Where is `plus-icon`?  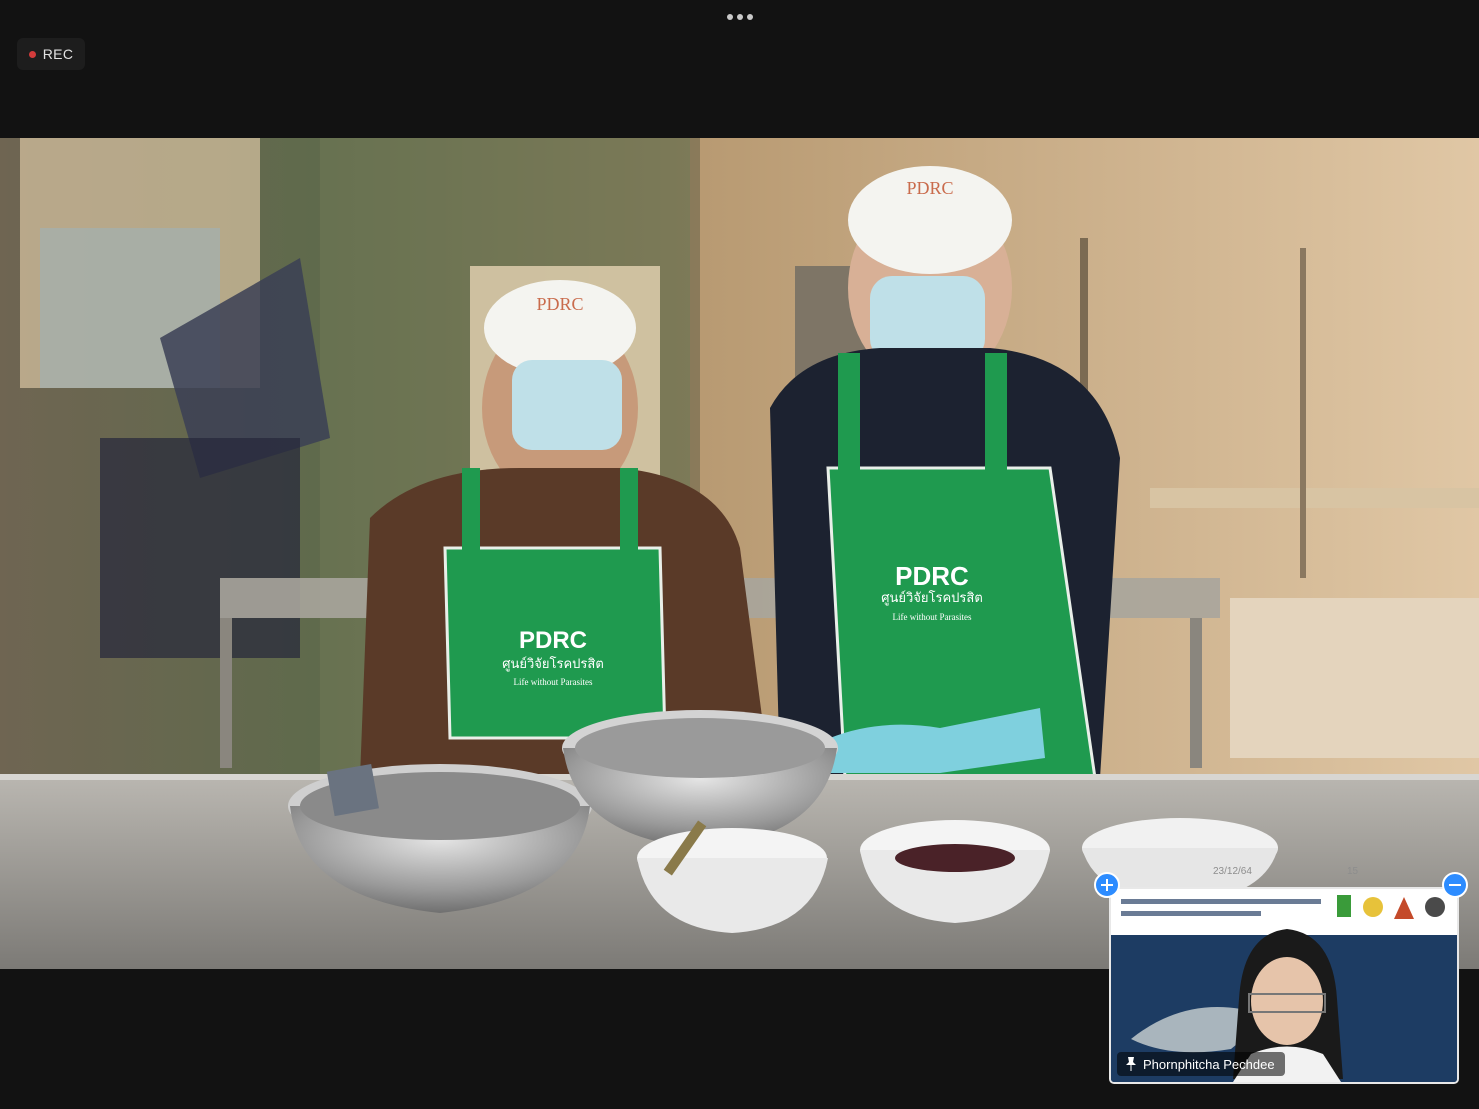
plus-icon is located at coordinates (1107, 885).